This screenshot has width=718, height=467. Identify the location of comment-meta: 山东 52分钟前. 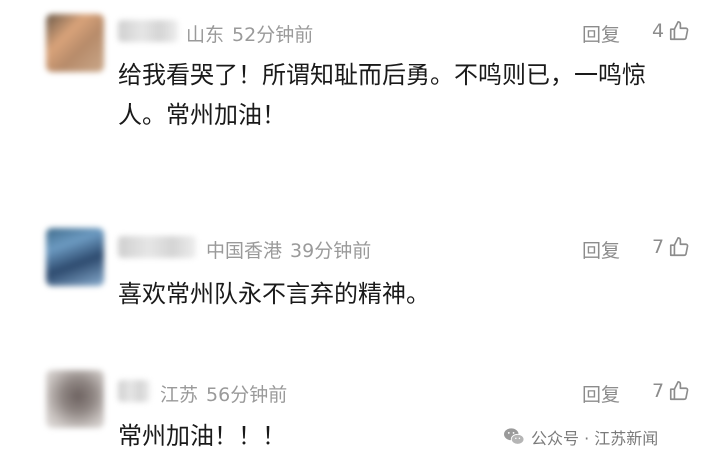
(253, 33).